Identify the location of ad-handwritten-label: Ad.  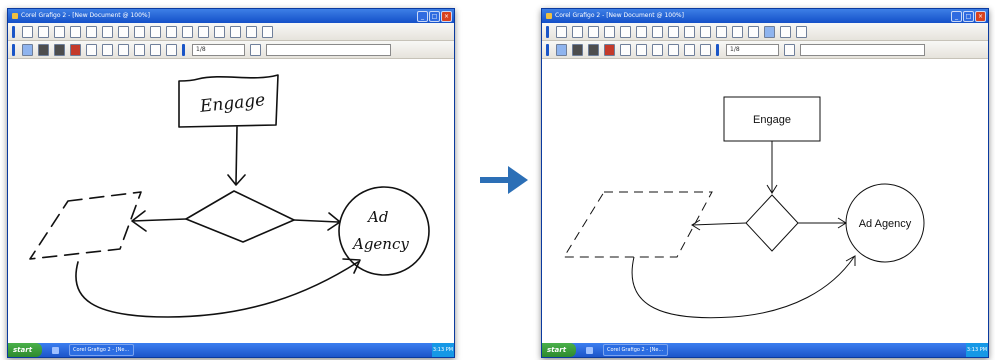
(377, 217).